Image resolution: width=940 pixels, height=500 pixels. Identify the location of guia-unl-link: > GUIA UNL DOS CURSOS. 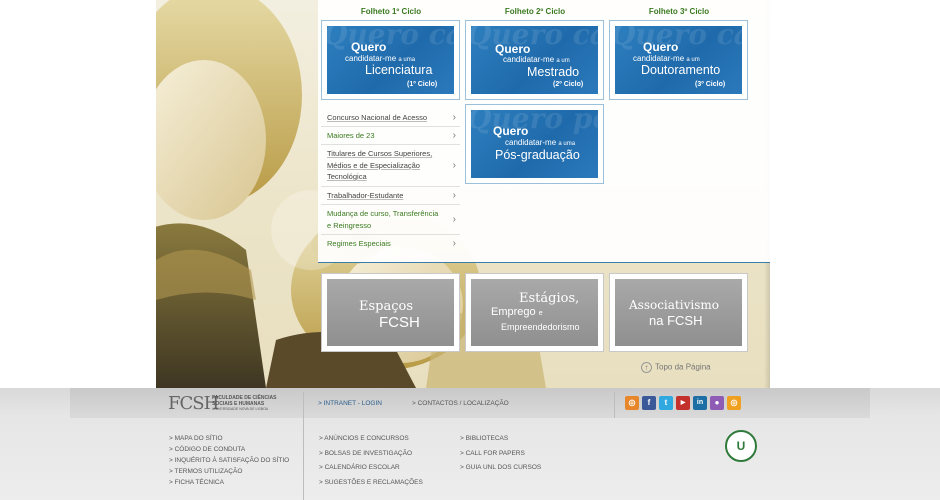
(500, 467).